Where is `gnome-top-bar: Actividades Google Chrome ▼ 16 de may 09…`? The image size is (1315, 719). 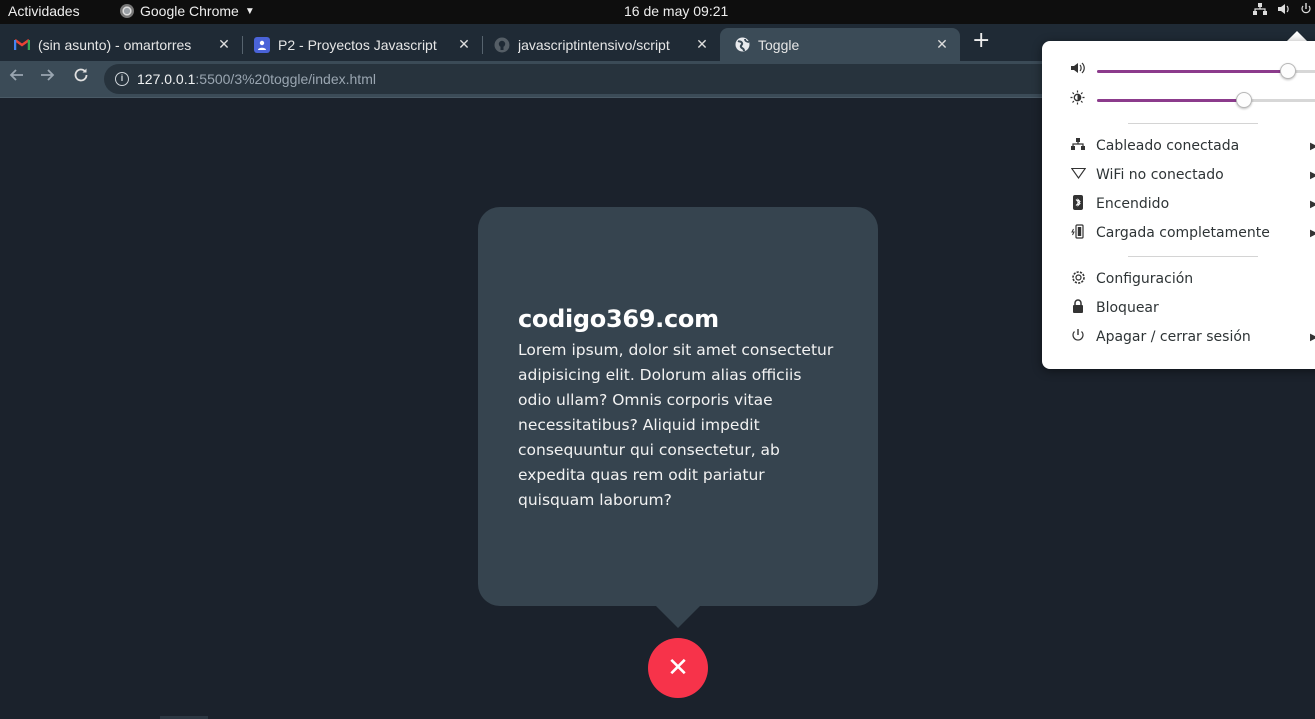
gnome-top-bar: Actividades Google Chrome ▼ 16 de may 09… is located at coordinates (657, 12).